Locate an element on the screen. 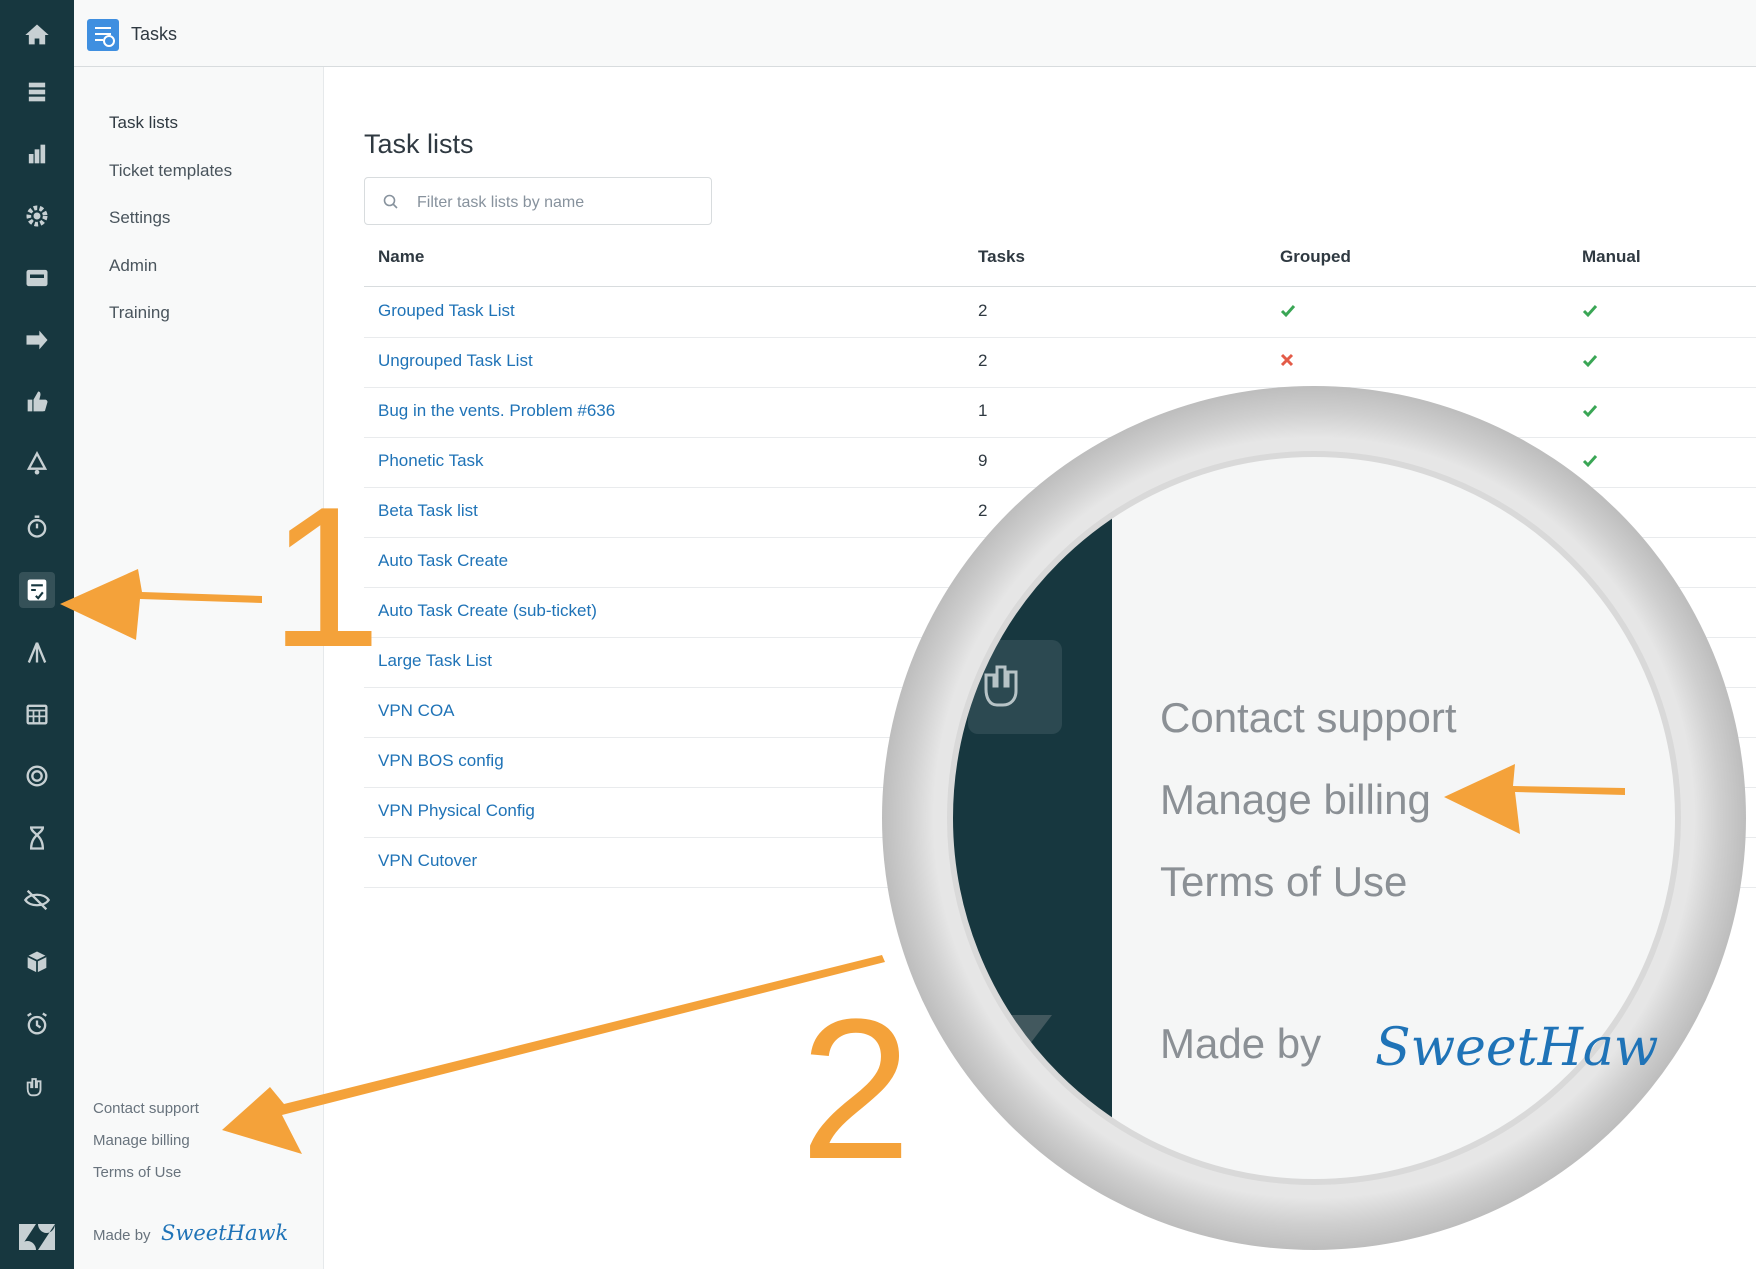 This screenshot has height=1269, width=1756. magnifier-terms-of-use: Terms of Use is located at coordinates (1284, 881).